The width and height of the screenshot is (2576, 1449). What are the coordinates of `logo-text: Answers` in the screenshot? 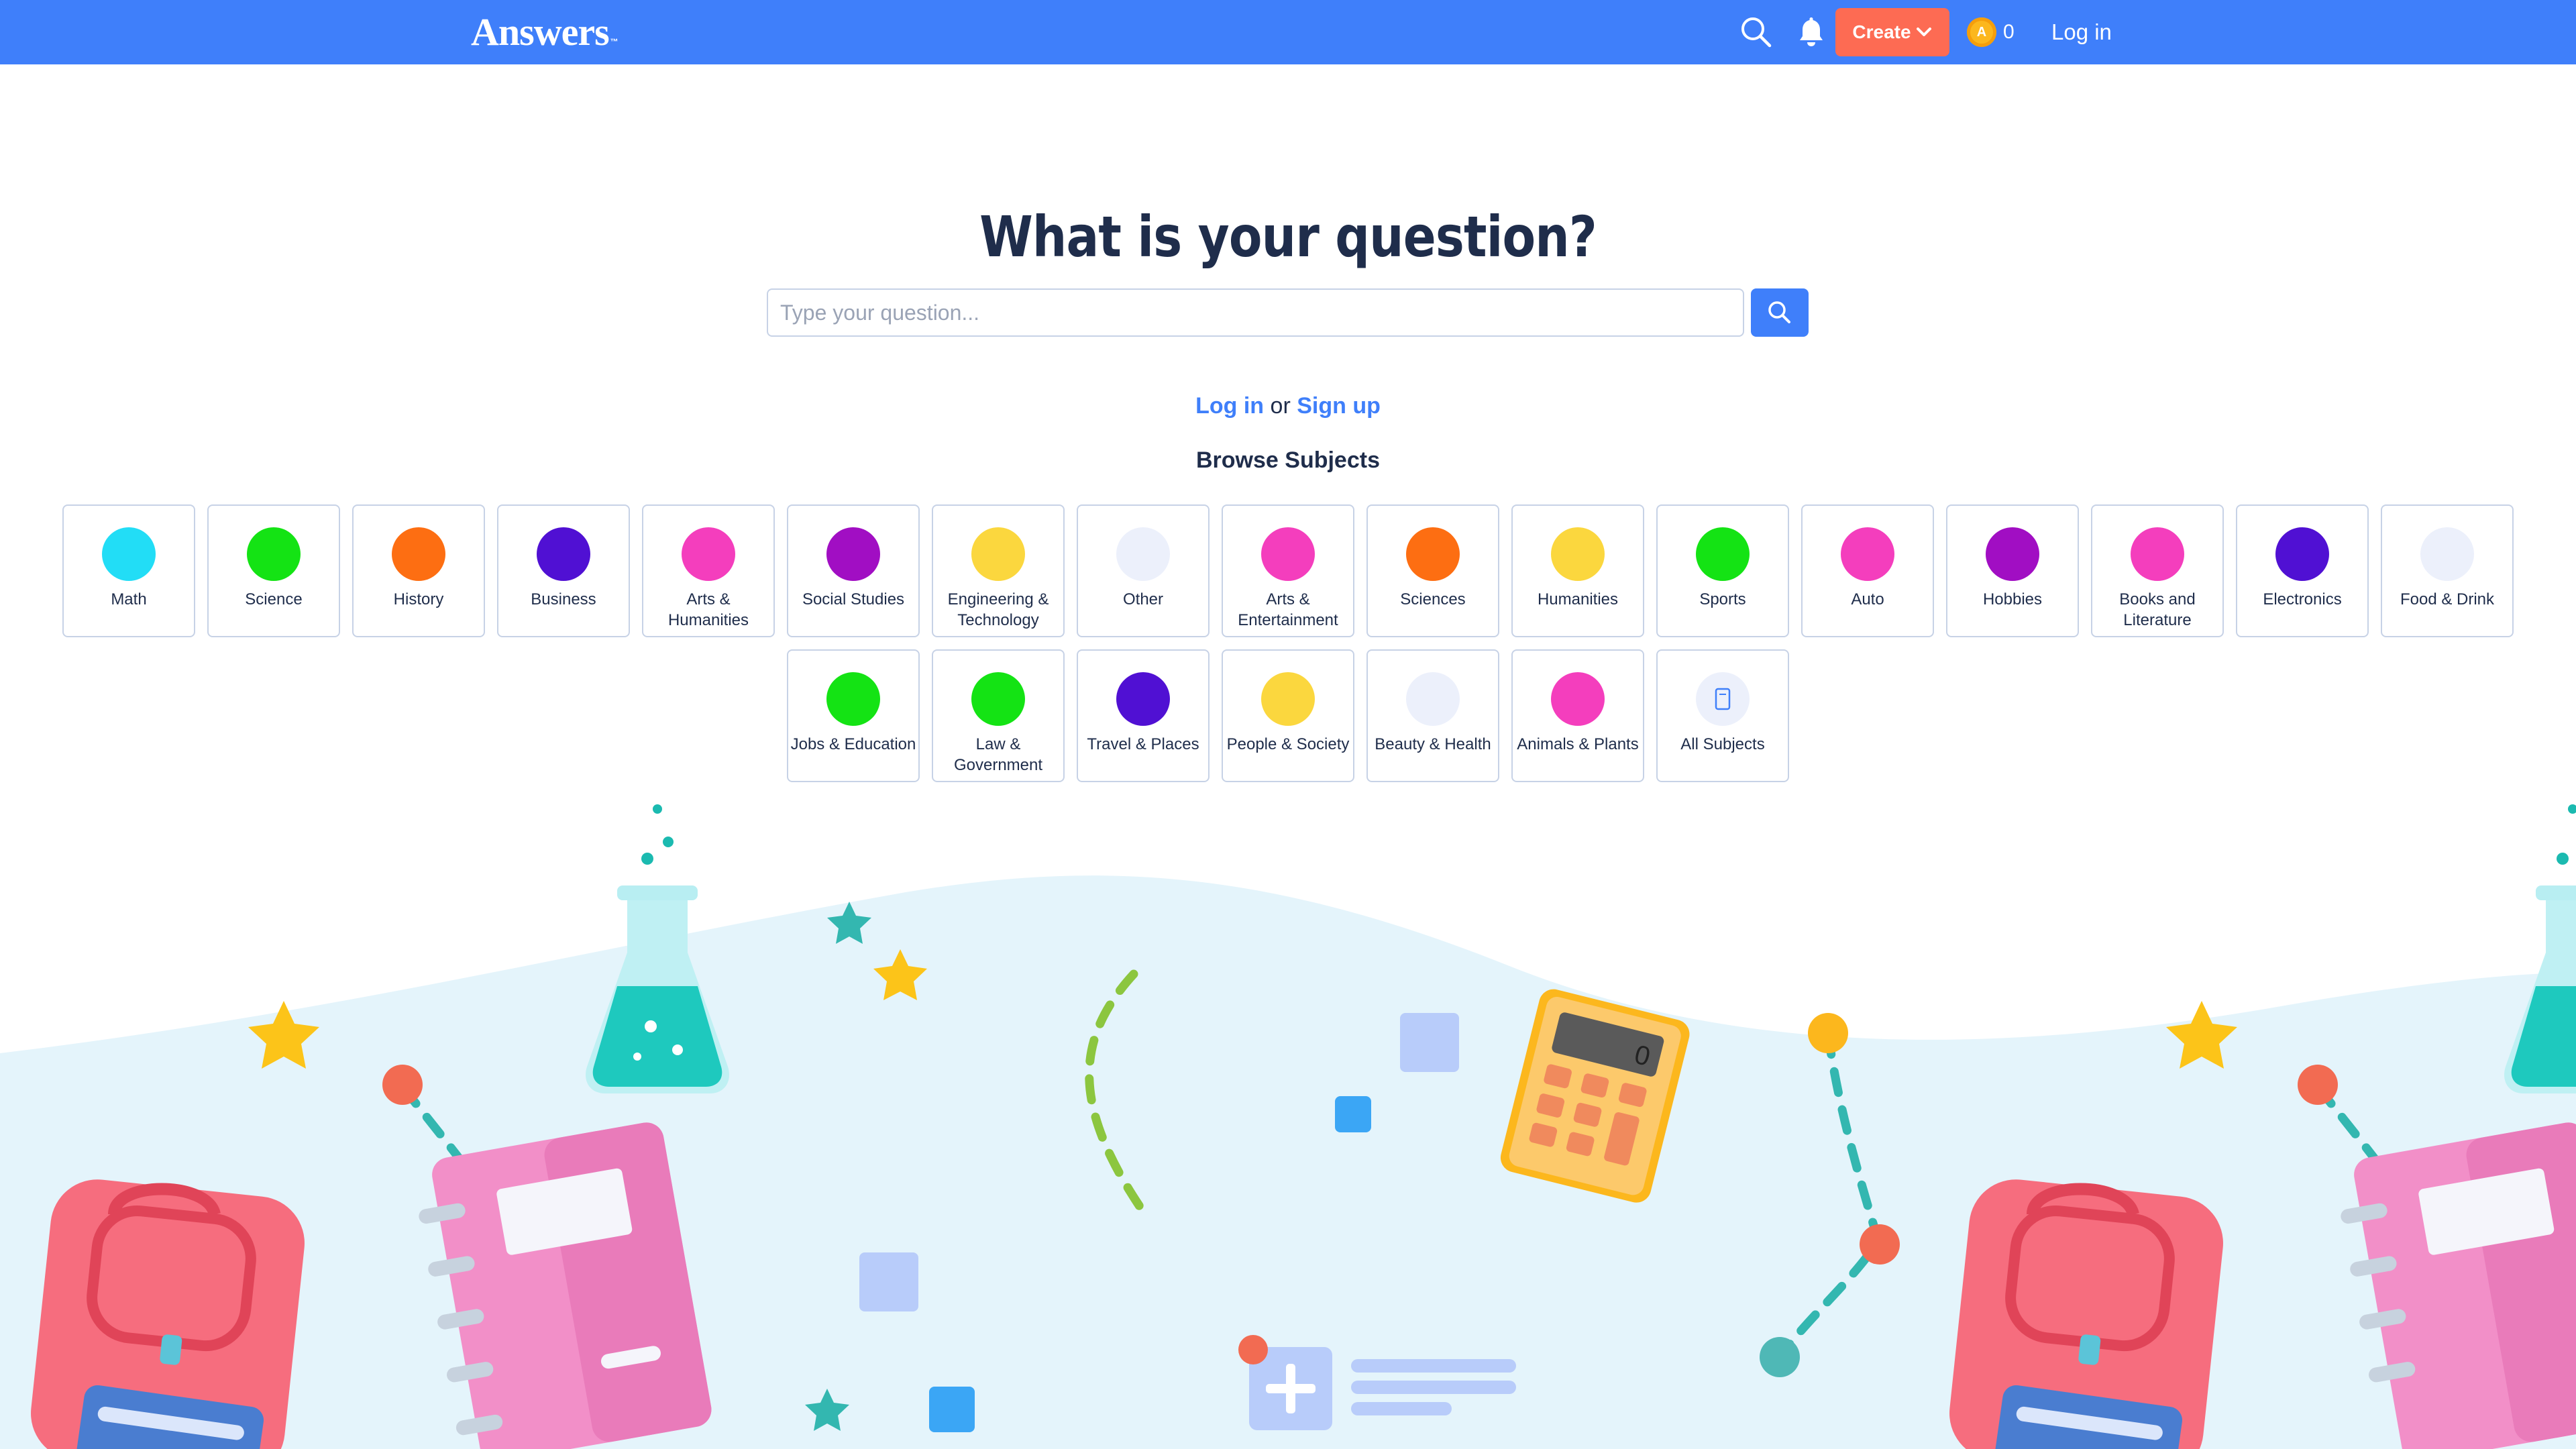 It's located at (540, 32).